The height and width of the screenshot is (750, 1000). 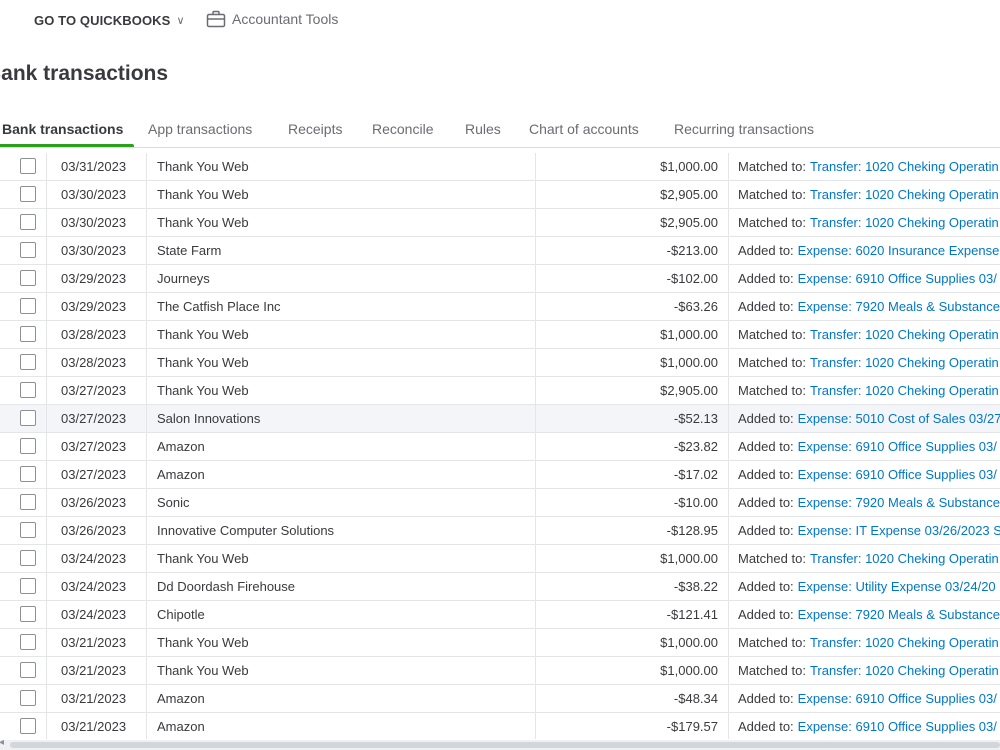 I want to click on match-link: Expense: 6020 Insurance Expense, so click(x=899, y=250).